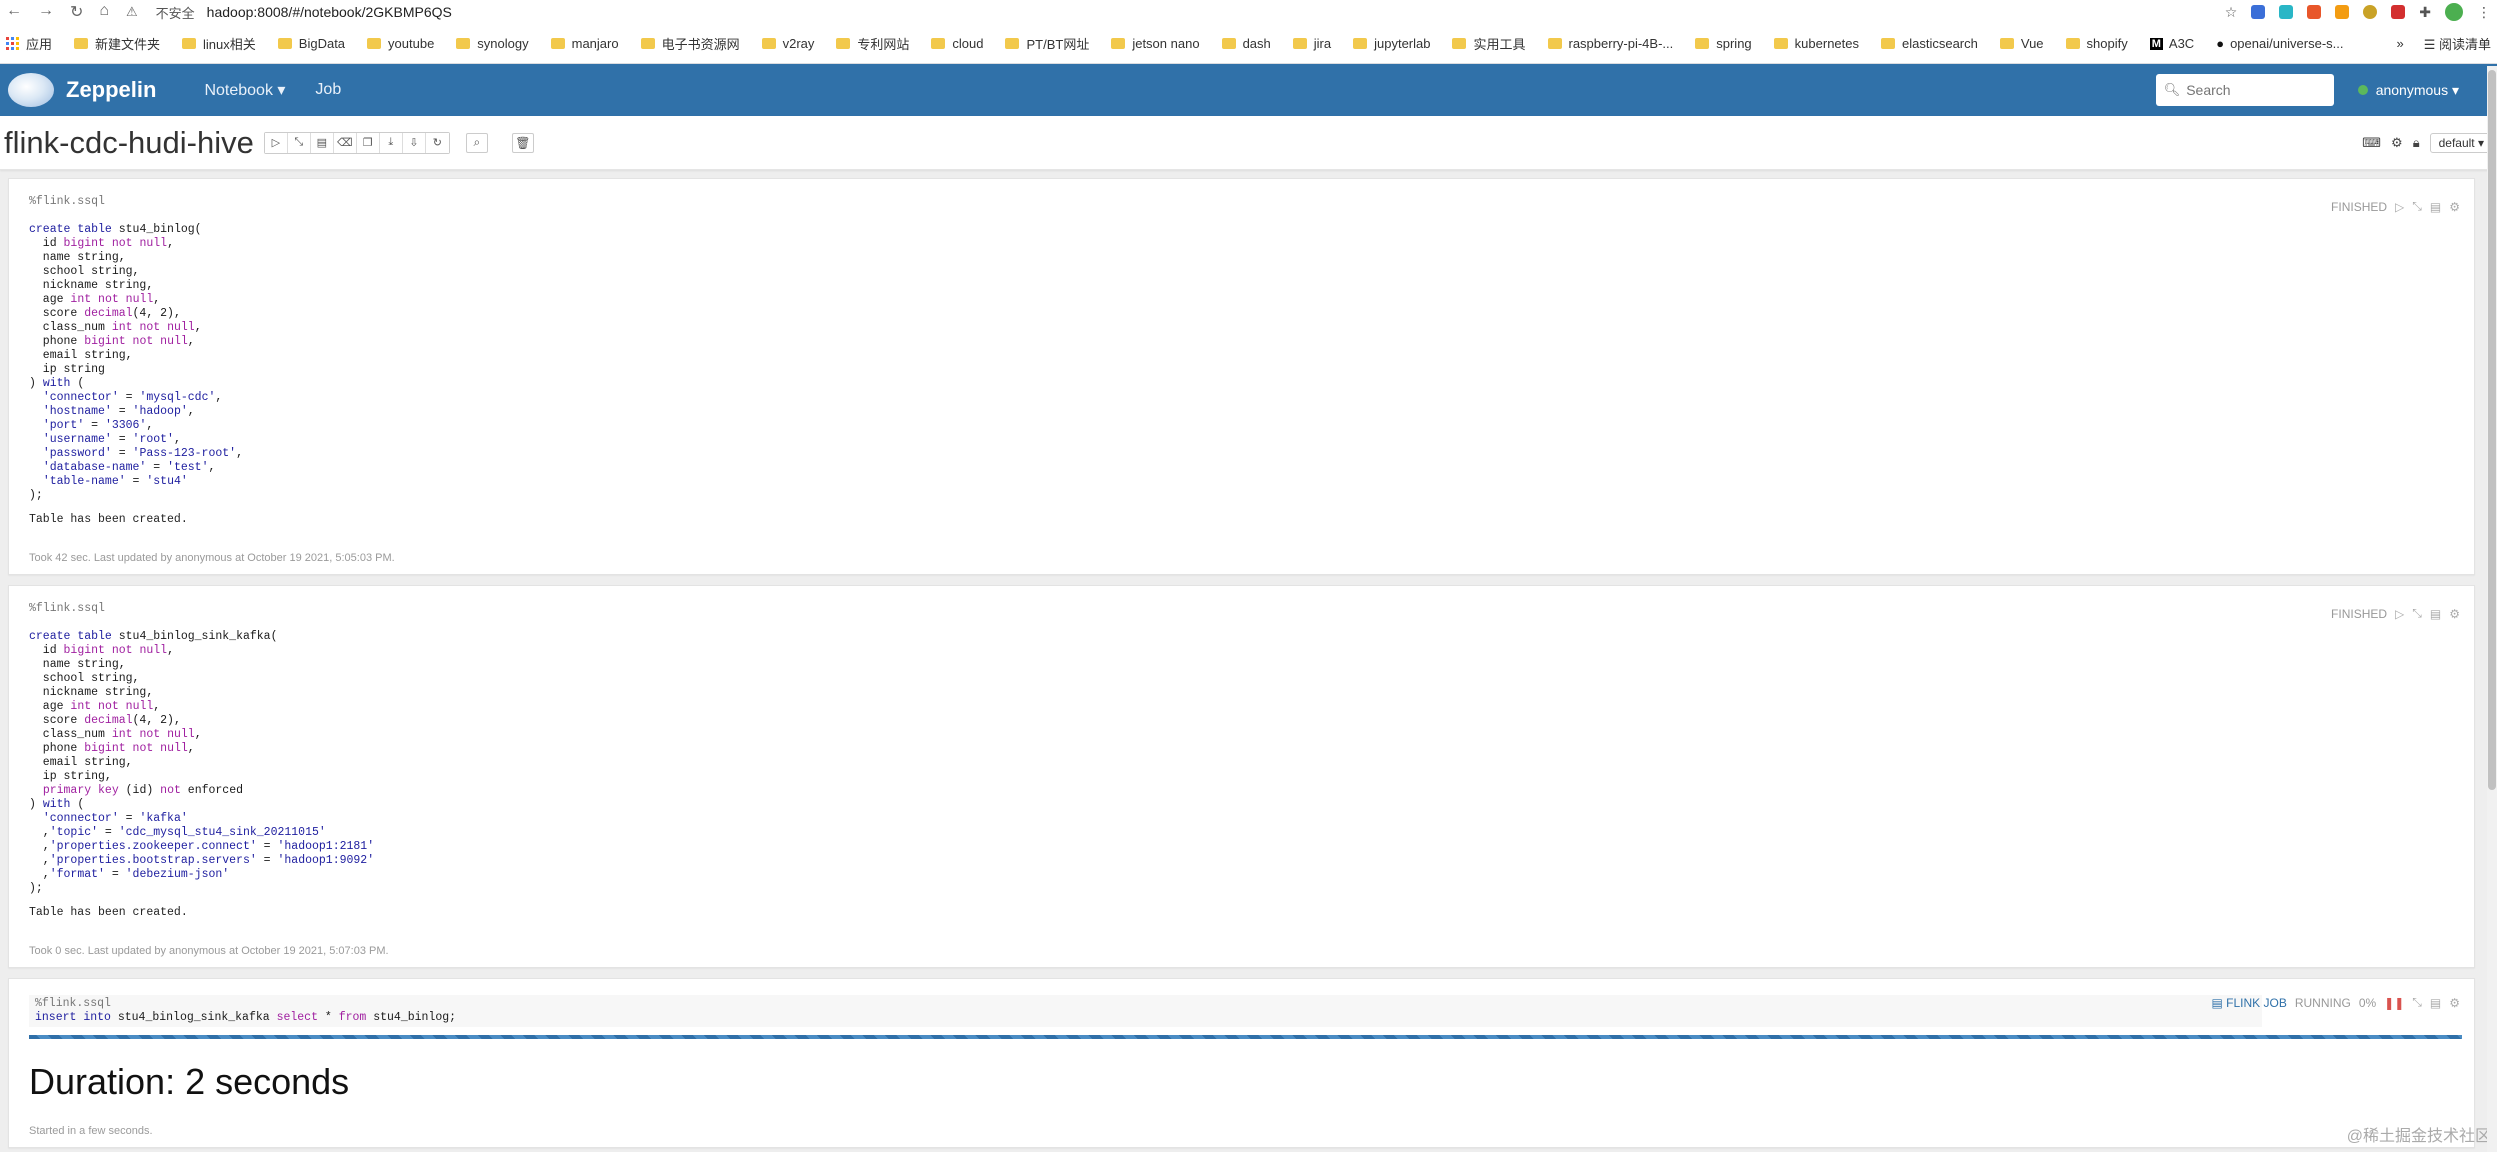 The height and width of the screenshot is (1152, 2497). Describe the element at coordinates (14, 12) in the screenshot. I see `back-icon: ←` at that location.